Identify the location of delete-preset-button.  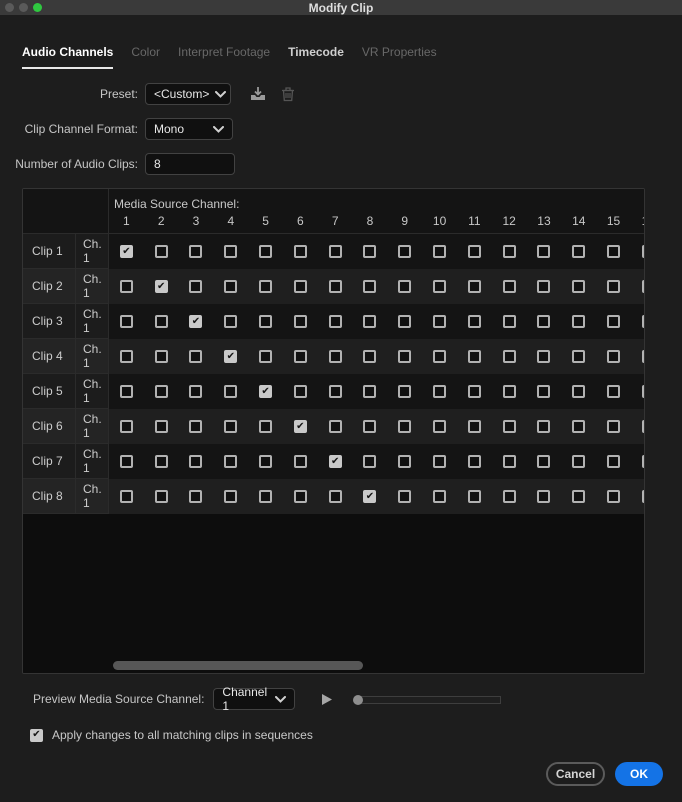
(288, 94).